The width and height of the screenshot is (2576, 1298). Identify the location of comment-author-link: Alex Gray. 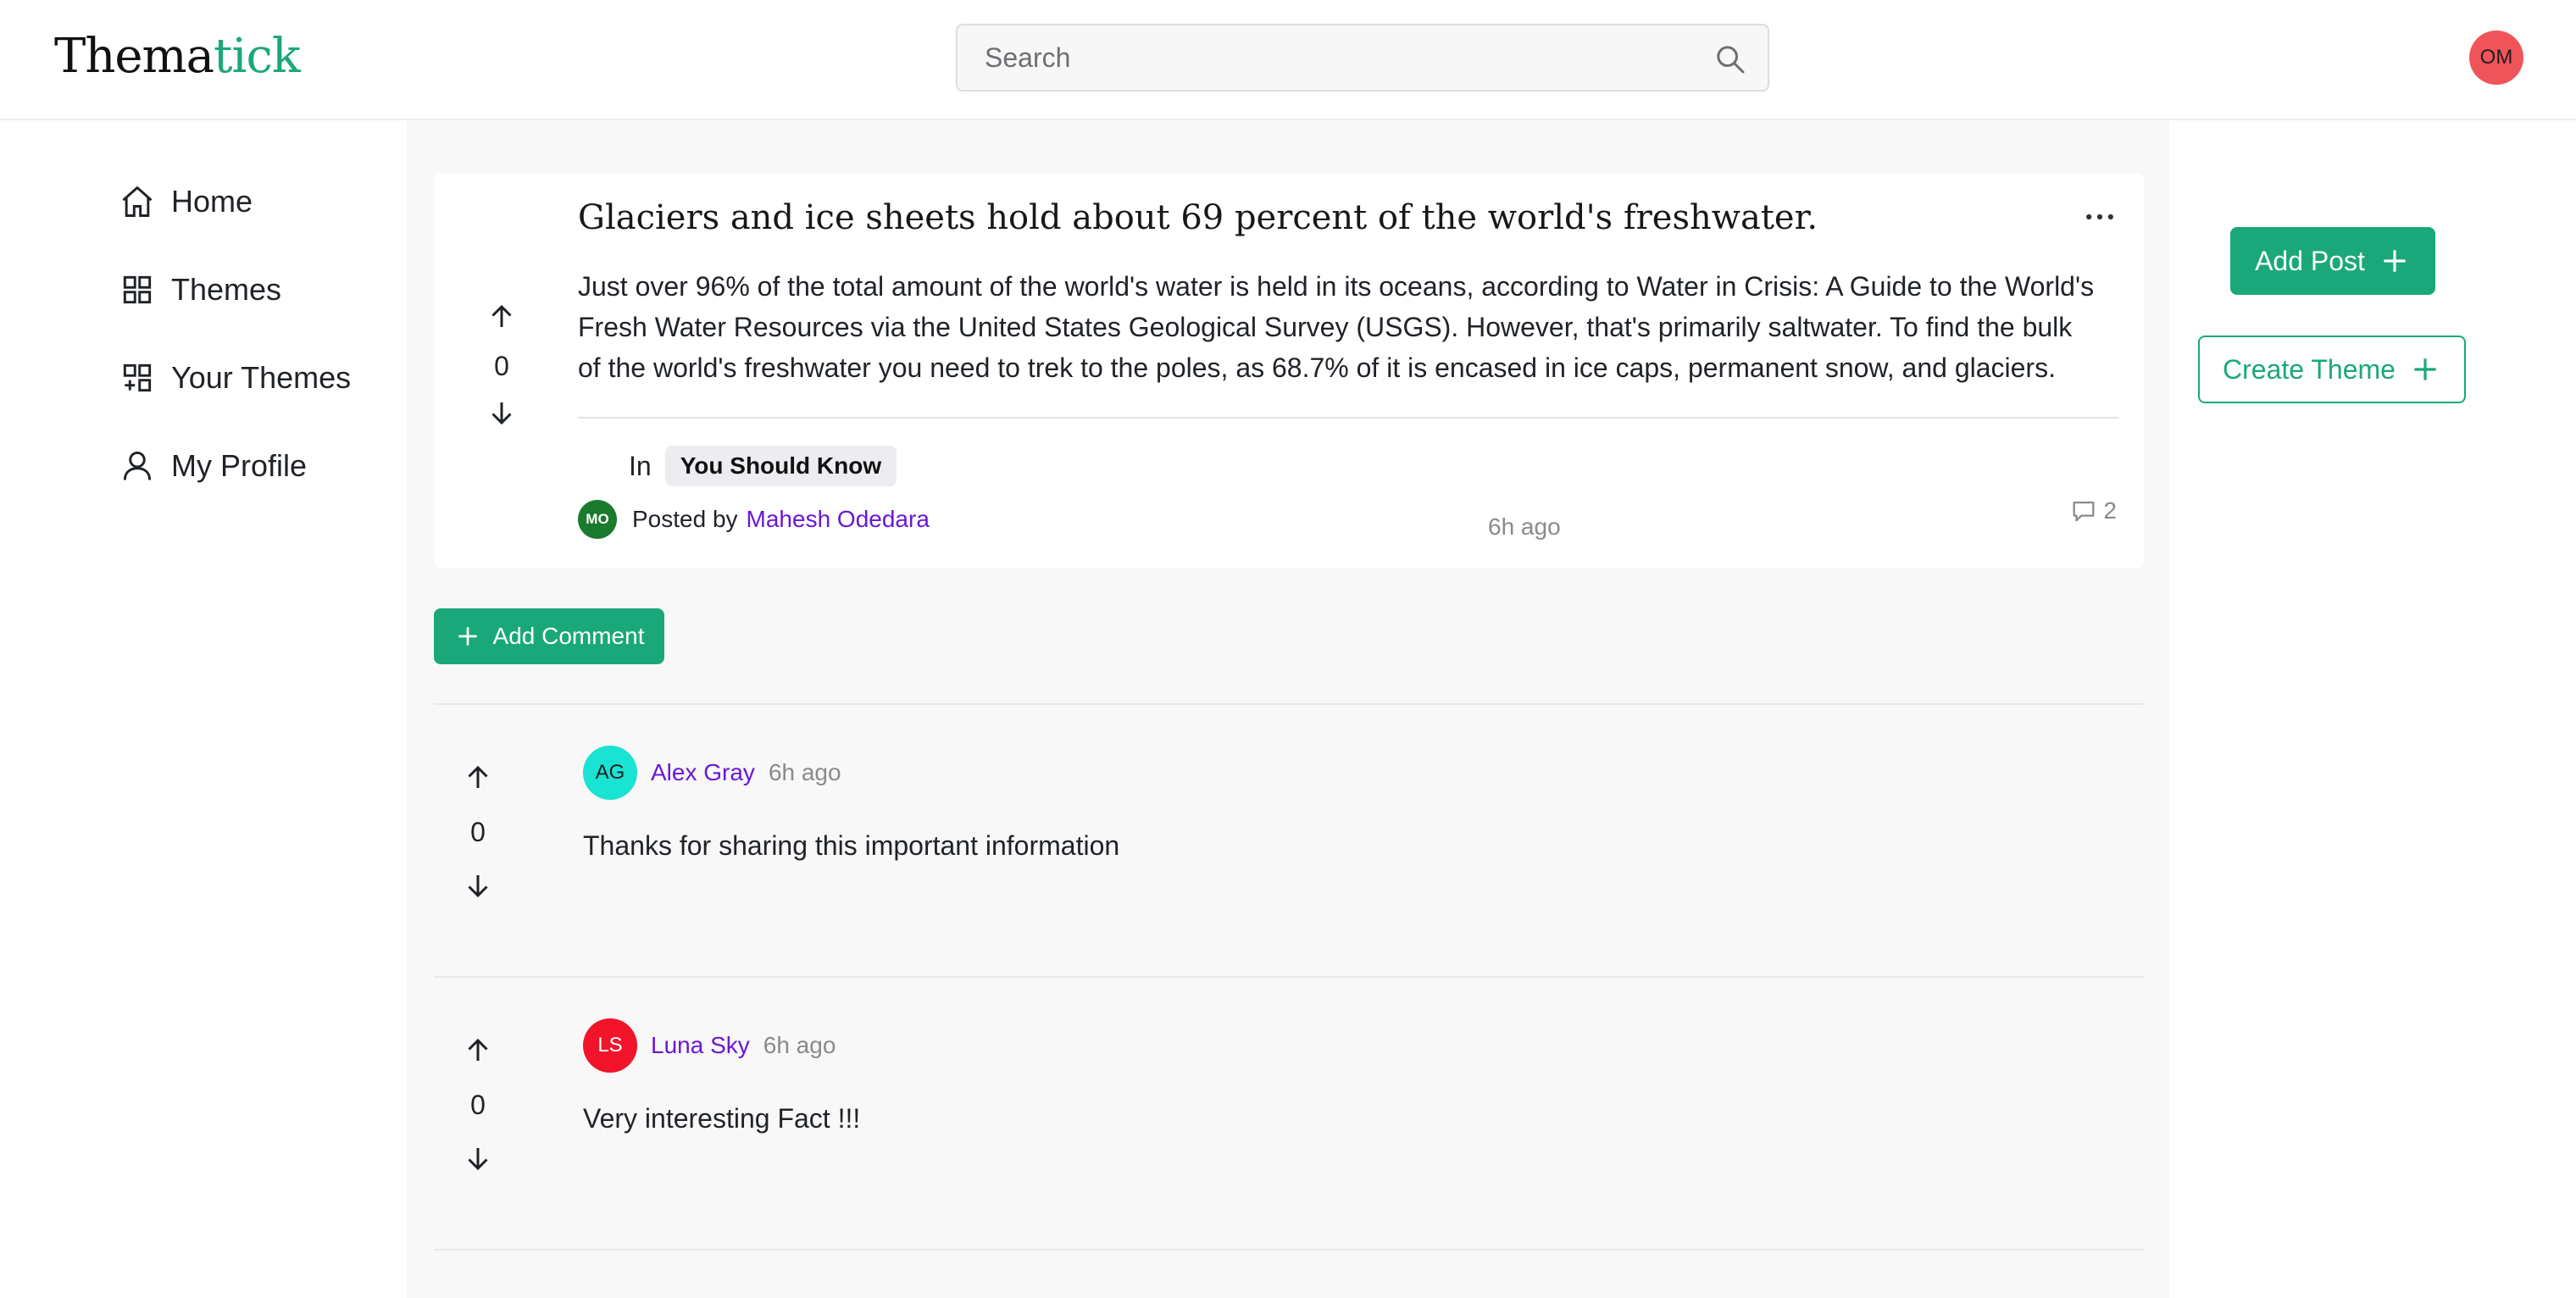
(703, 772).